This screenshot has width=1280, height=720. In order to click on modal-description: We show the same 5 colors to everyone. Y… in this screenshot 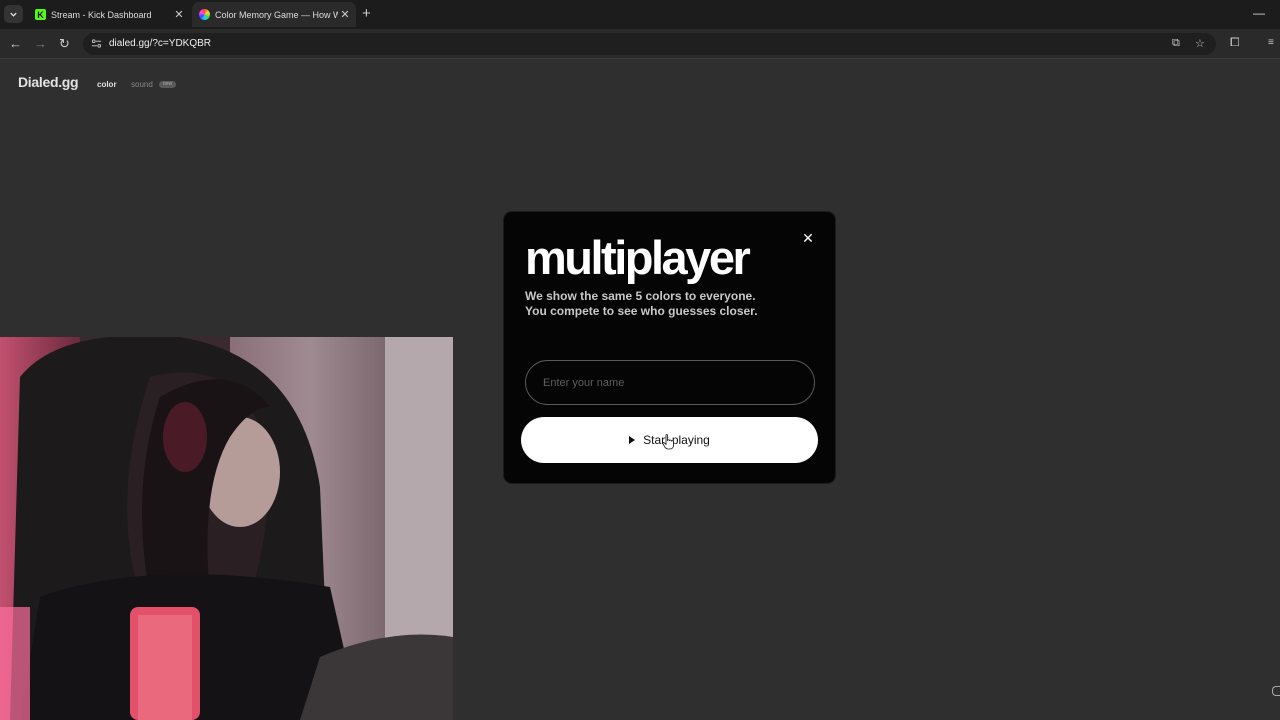, I will do `click(665, 304)`.